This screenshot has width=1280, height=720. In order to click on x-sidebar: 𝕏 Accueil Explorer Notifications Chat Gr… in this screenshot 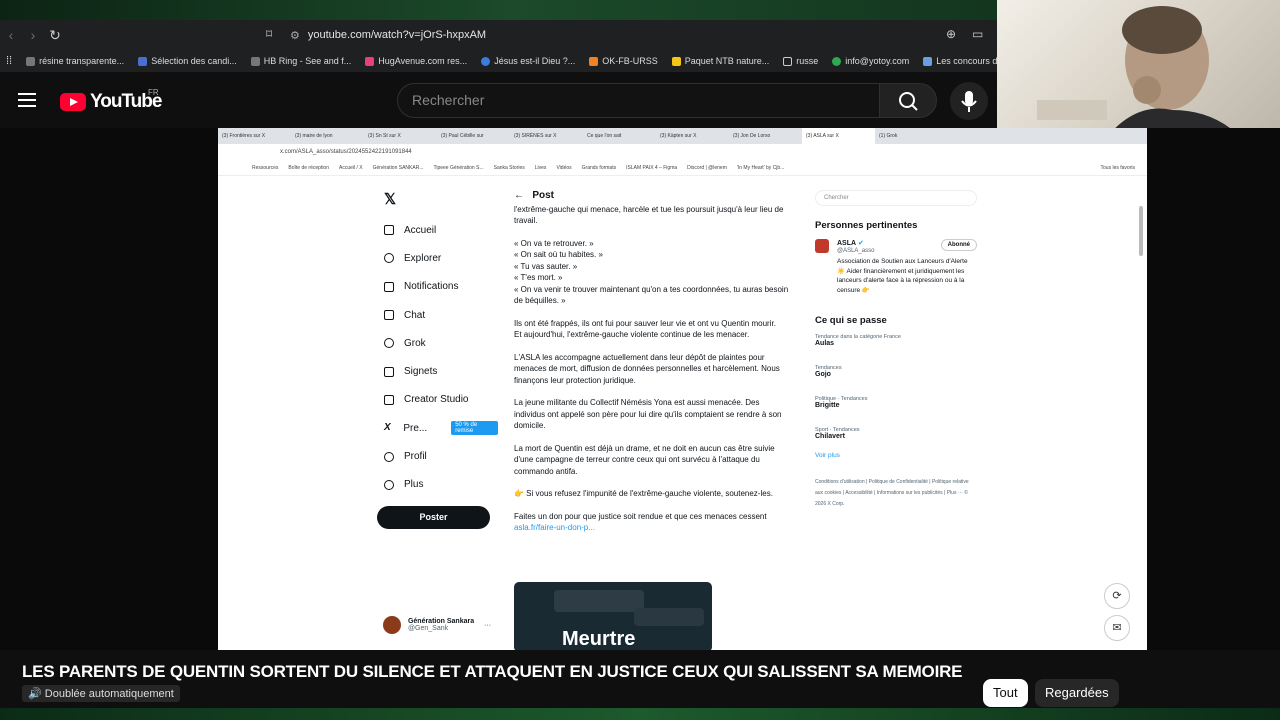, I will do `click(438, 344)`.